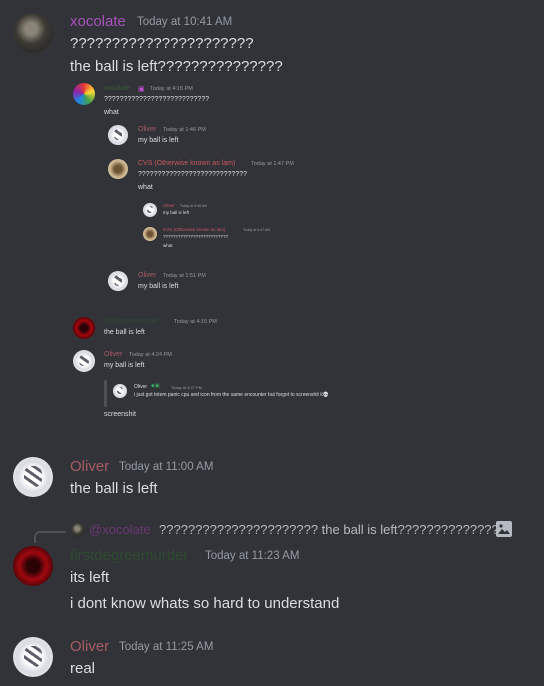 This screenshot has height=686, width=544. Describe the element at coordinates (272, 164) in the screenshot. I see `timestamp: Today at 1:47 PM` at that location.